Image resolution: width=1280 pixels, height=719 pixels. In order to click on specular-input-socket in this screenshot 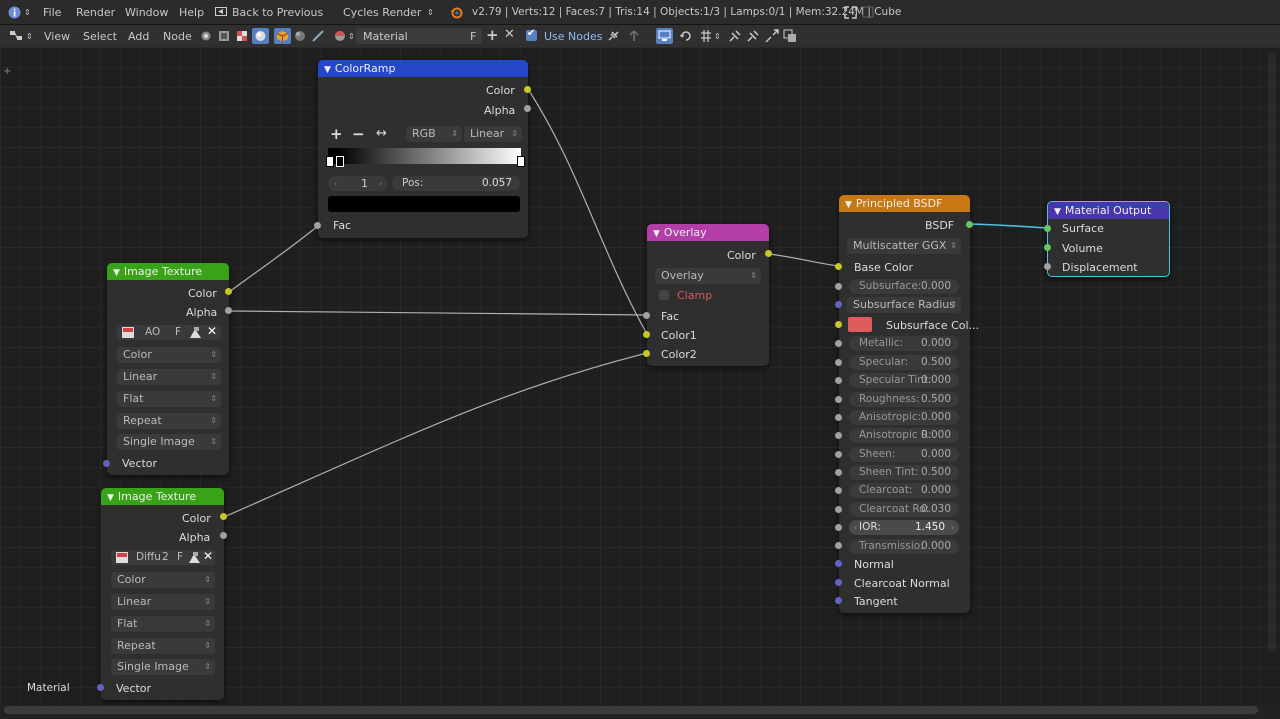, I will do `click(838, 362)`.